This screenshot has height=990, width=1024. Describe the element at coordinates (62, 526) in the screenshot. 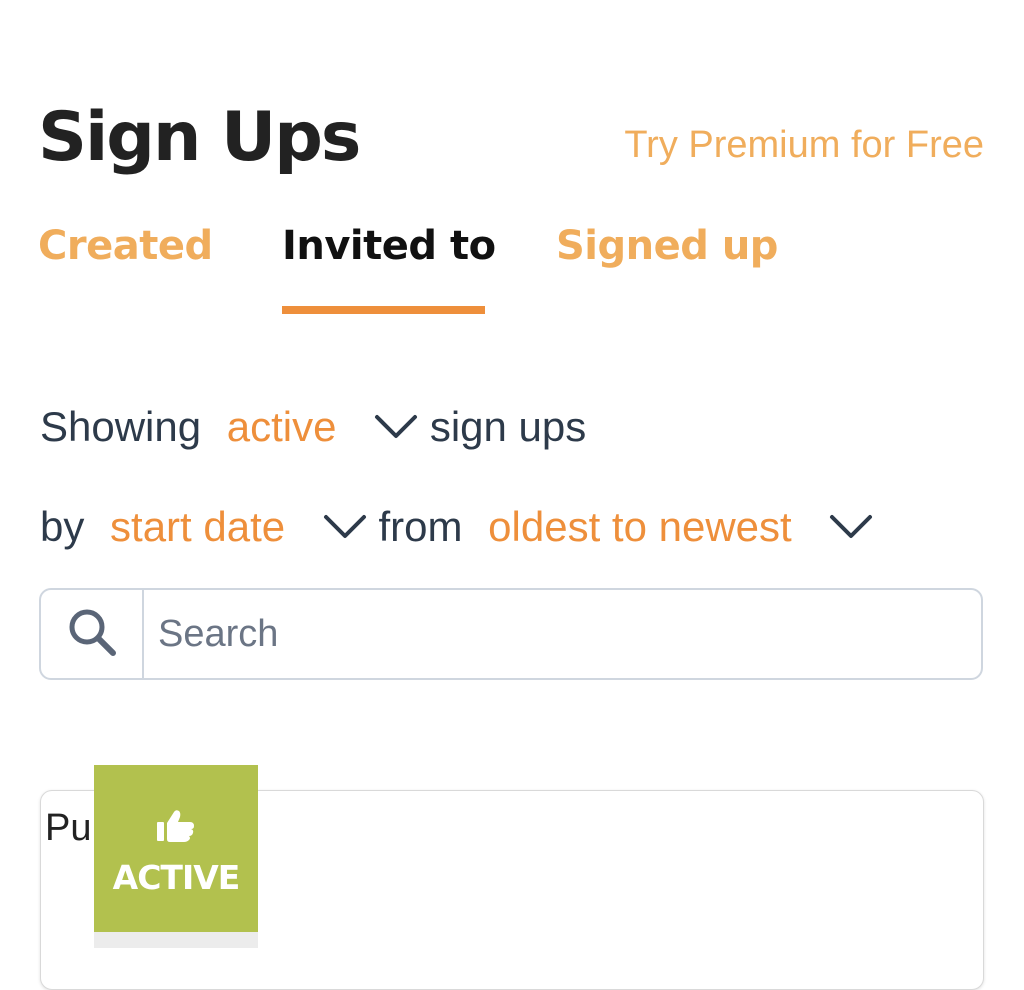

I see `by-label: by` at that location.